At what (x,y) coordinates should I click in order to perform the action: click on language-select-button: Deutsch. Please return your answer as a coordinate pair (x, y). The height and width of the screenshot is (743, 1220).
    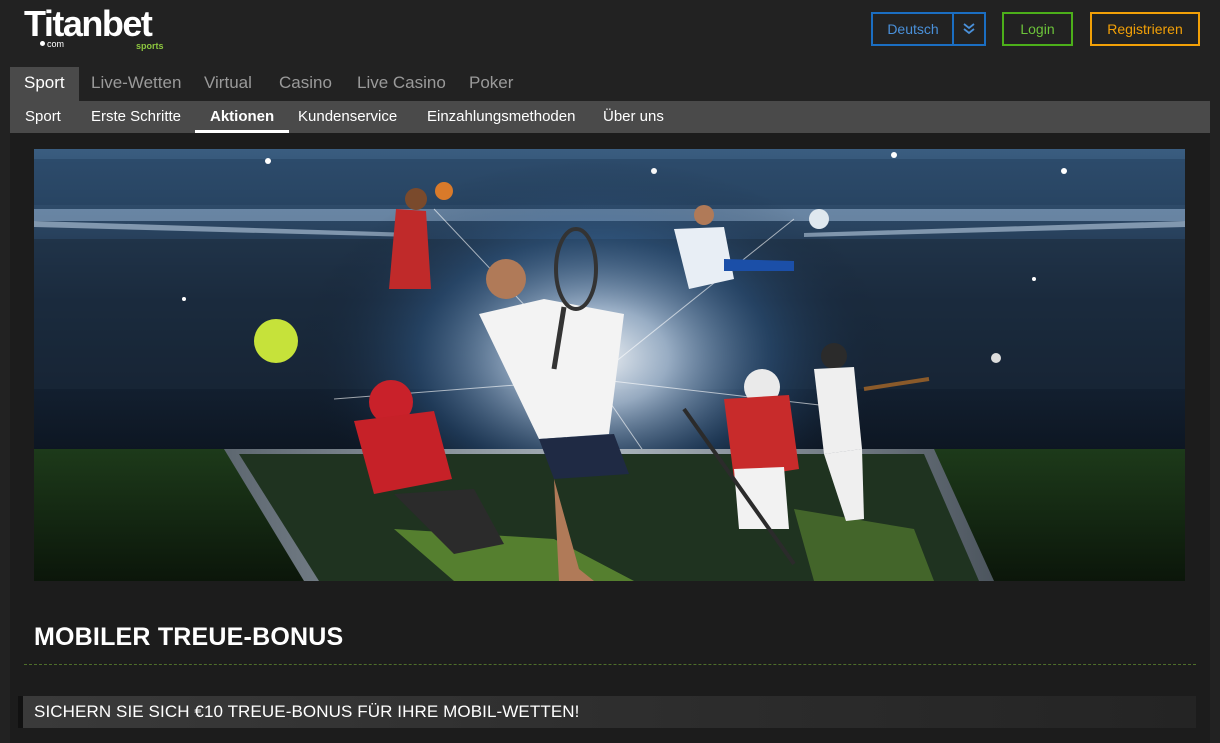
    Looking at the image, I should click on (912, 29).